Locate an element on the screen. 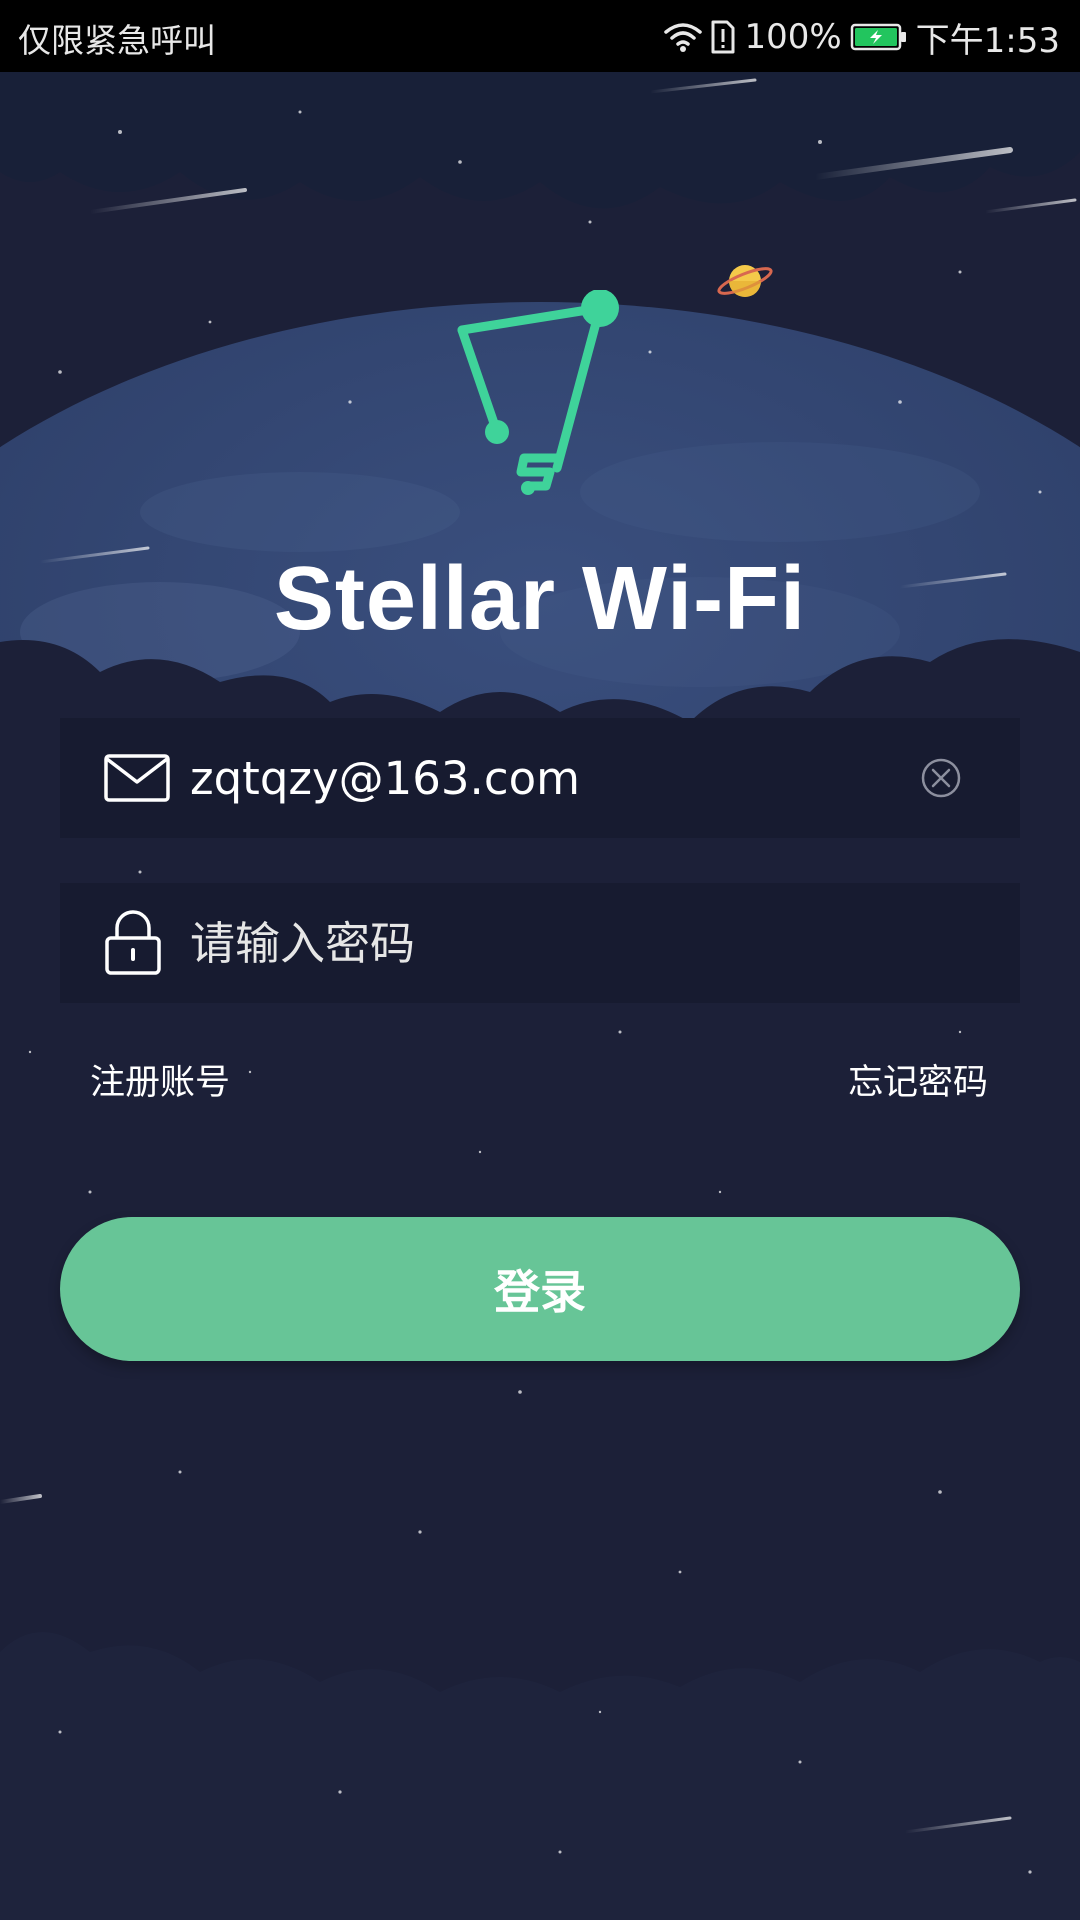  password-input is located at coordinates (530, 943).